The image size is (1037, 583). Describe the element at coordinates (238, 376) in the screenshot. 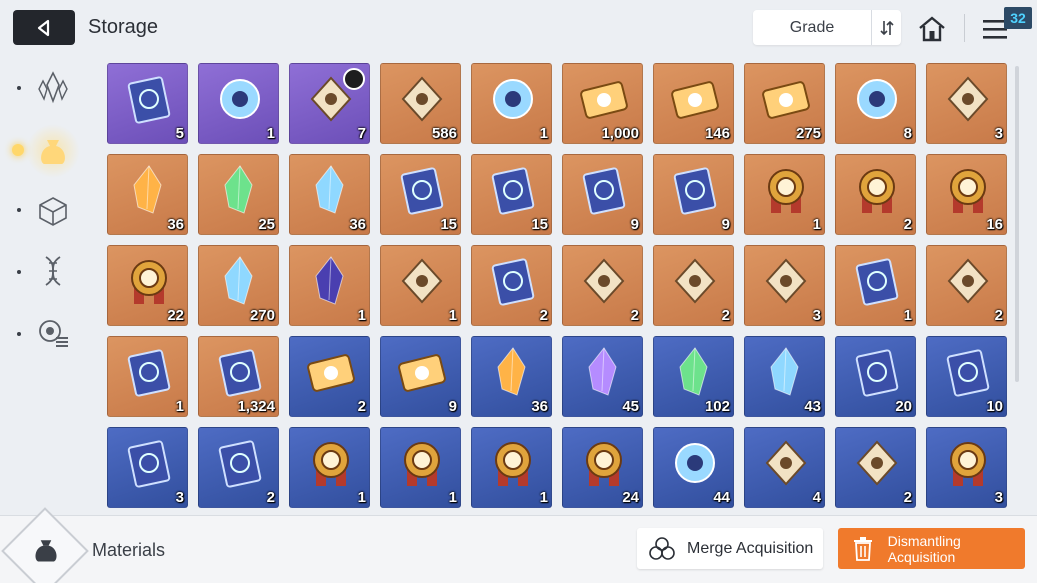

I see `item-slot: 1,324` at that location.